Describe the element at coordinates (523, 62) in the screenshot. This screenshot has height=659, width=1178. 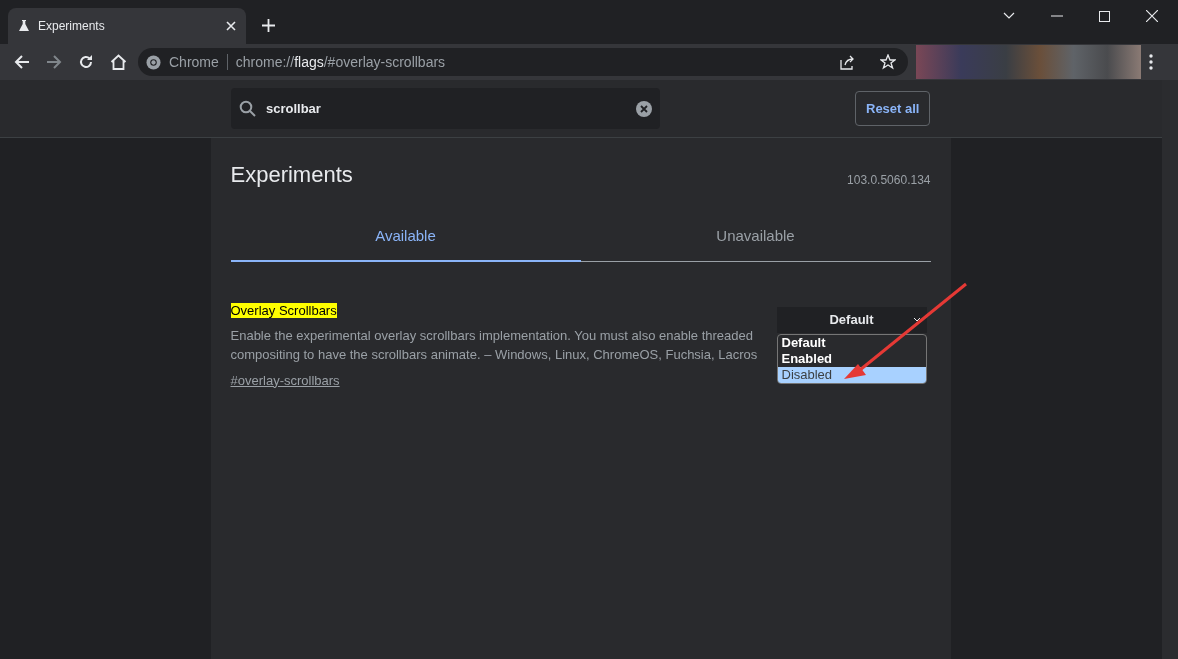
I see `address-bar: Chrome chrome://flags/#overlay-scrollbars` at that location.